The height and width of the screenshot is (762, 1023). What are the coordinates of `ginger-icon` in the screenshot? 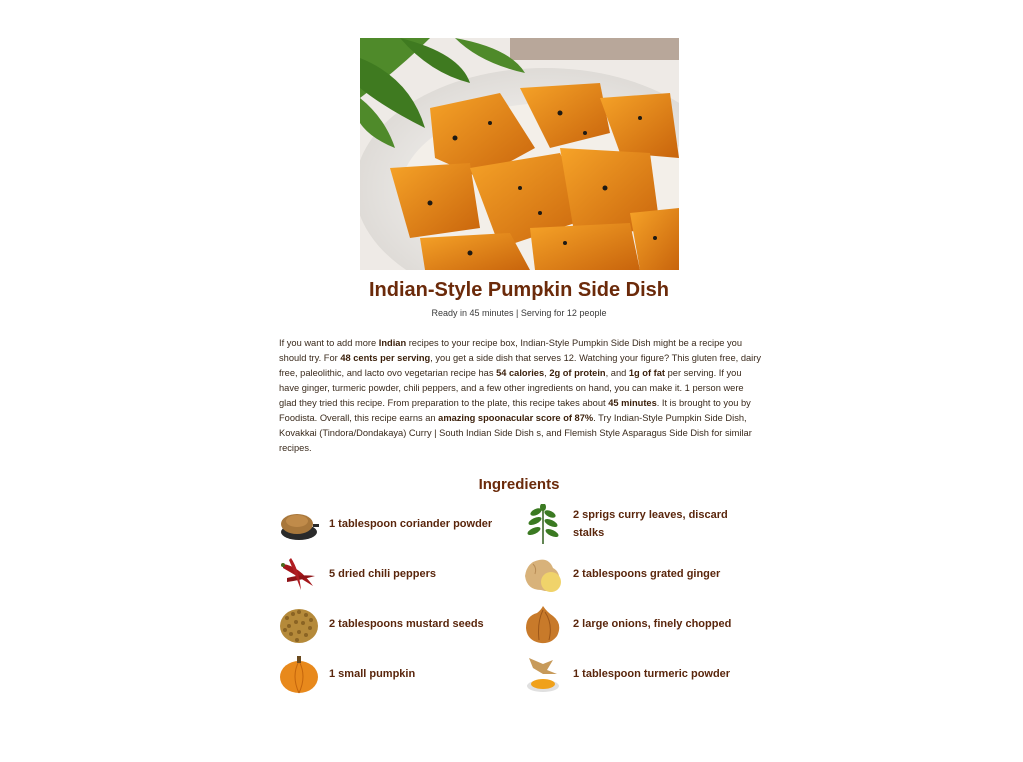 It's located at (543, 574).